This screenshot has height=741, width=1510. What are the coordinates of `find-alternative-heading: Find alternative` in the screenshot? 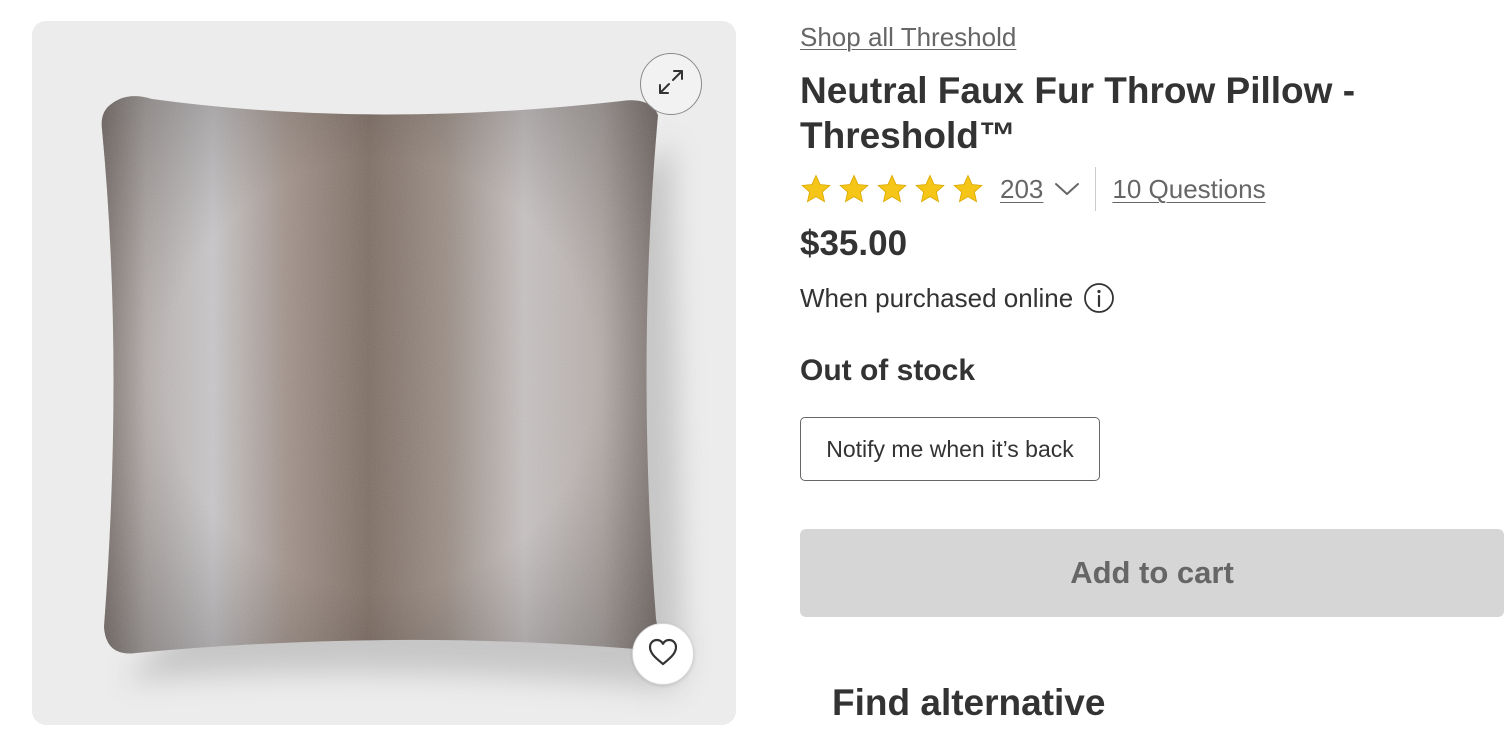 It's located at (969, 702).